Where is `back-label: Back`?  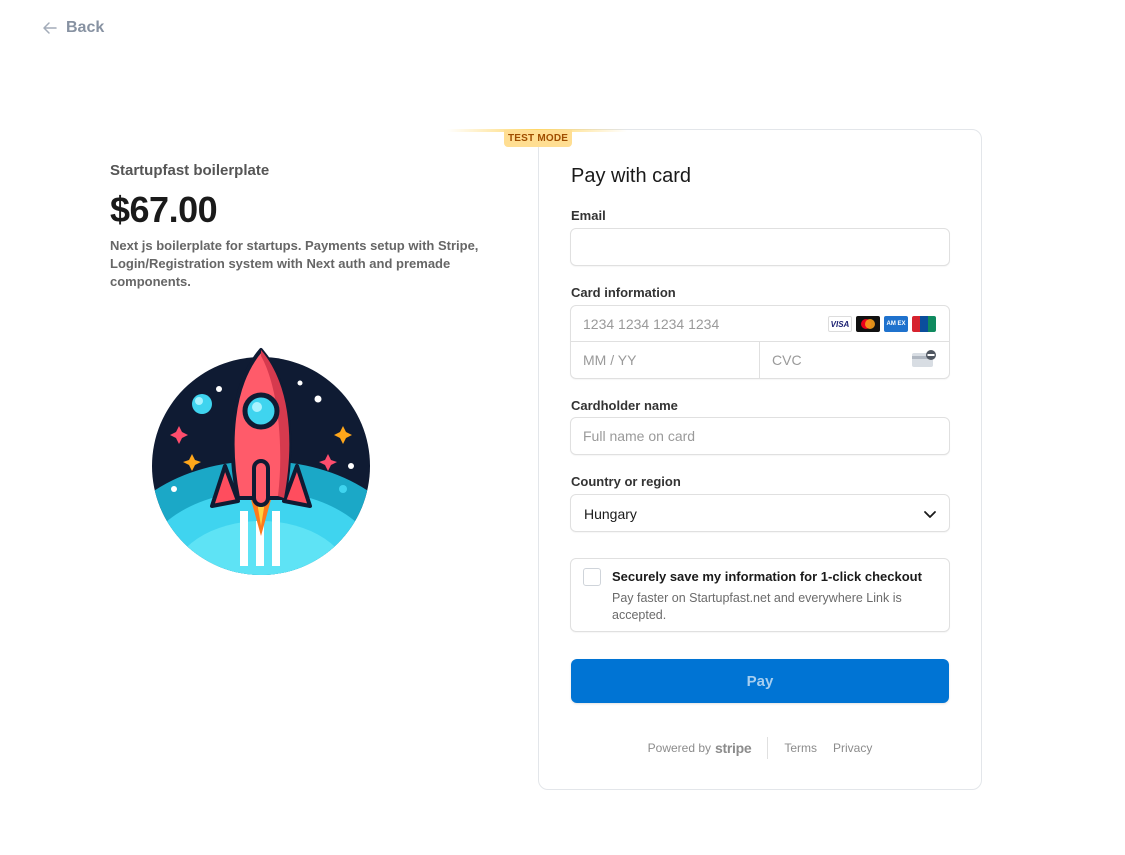 back-label: Back is located at coordinates (85, 27).